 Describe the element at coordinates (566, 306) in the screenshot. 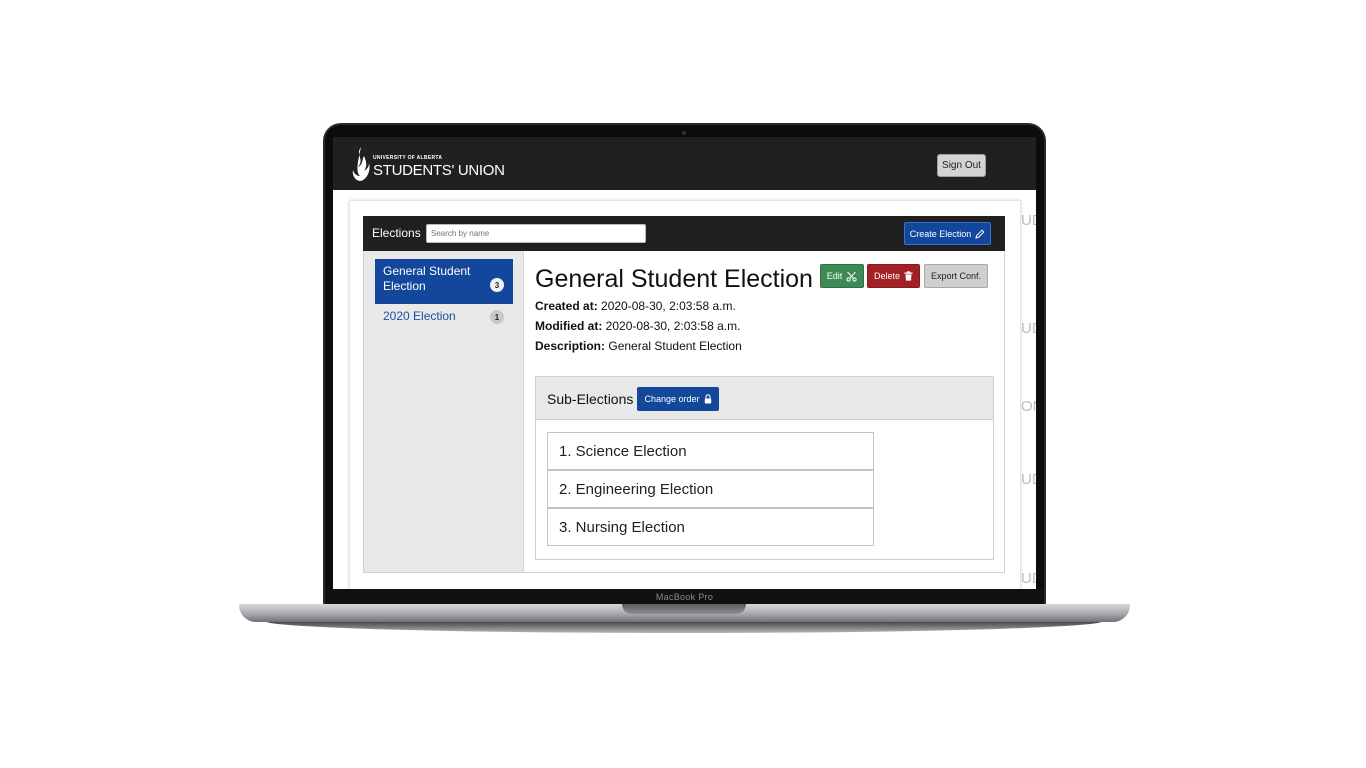

I see `created-at-label: Created at:` at that location.